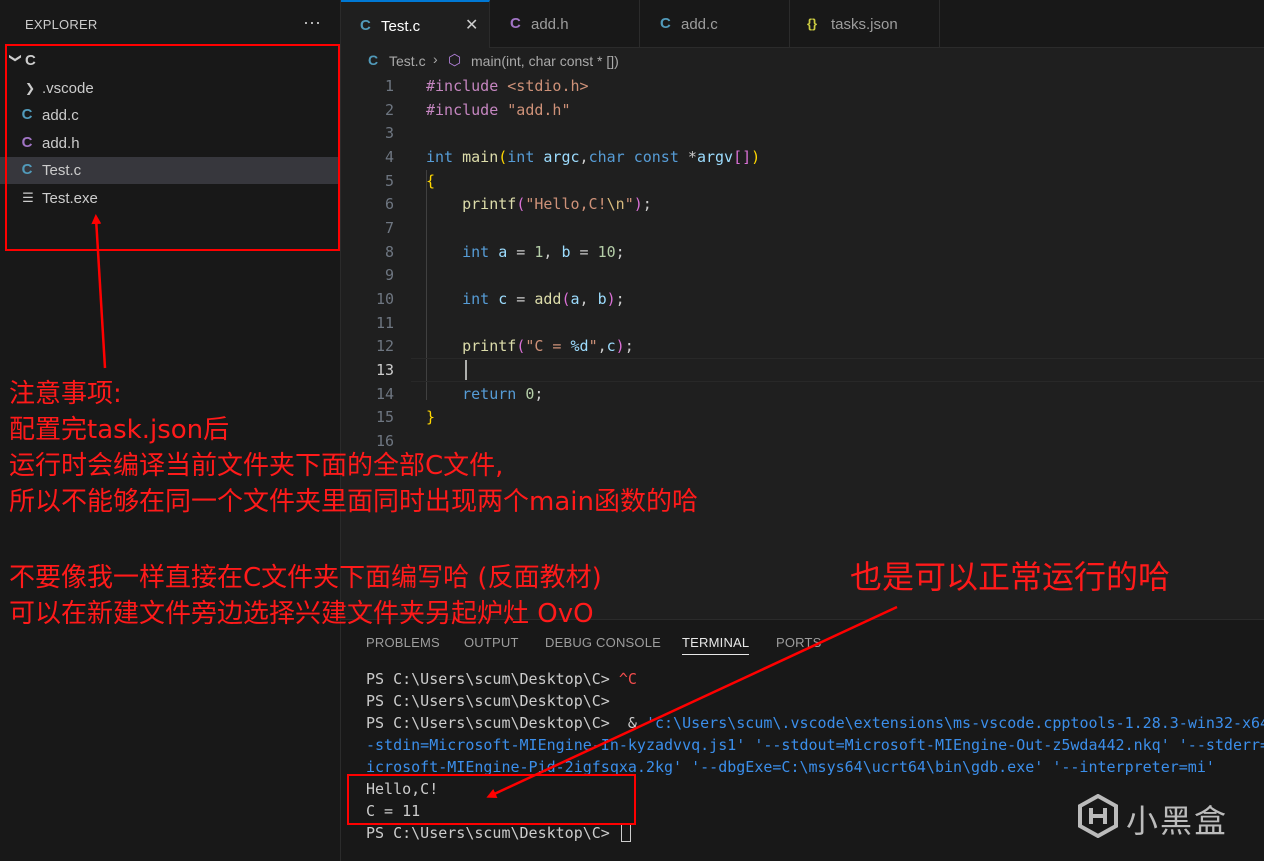 The height and width of the screenshot is (861, 1264). I want to click on watermark-text: 小黑盒, so click(1177, 821).